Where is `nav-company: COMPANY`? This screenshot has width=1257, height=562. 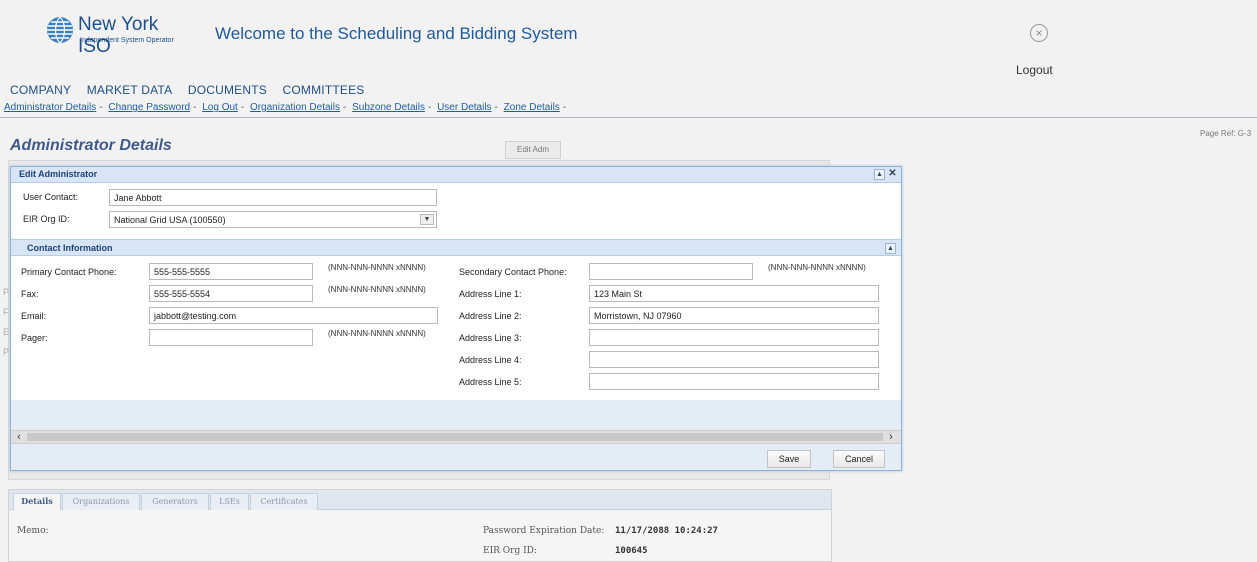
nav-company: COMPANY is located at coordinates (40, 90).